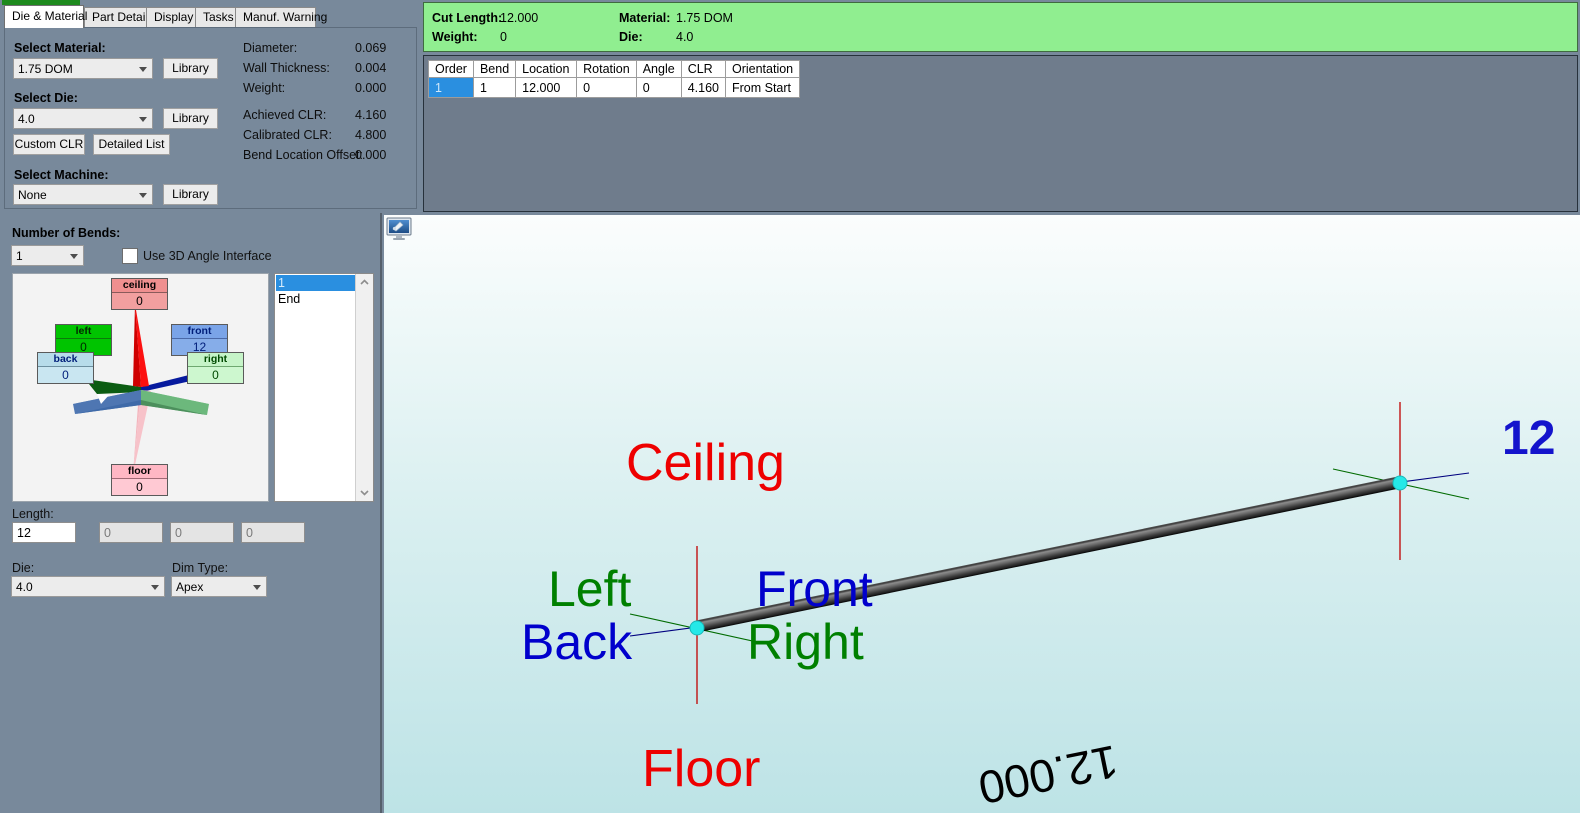 The height and width of the screenshot is (813, 1580). I want to click on star-label-right-name: right, so click(215, 359).